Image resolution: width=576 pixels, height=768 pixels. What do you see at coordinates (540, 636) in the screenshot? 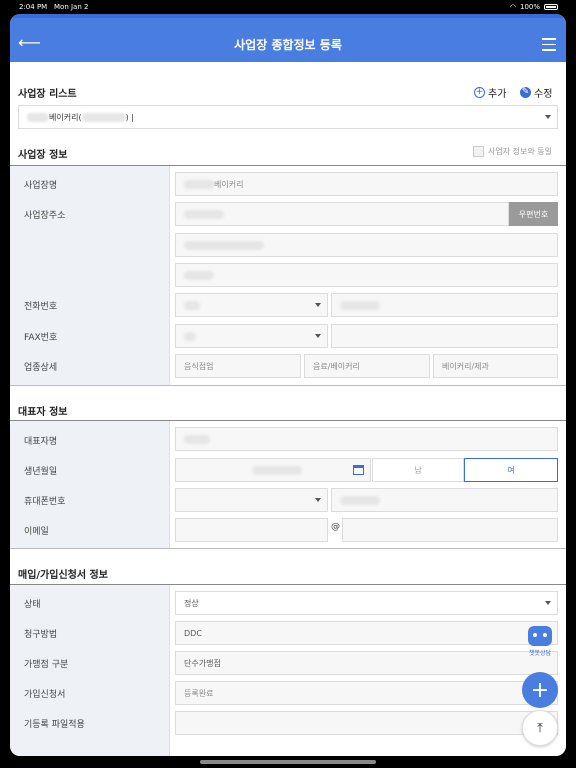
I see `robot-icon` at bounding box center [540, 636].